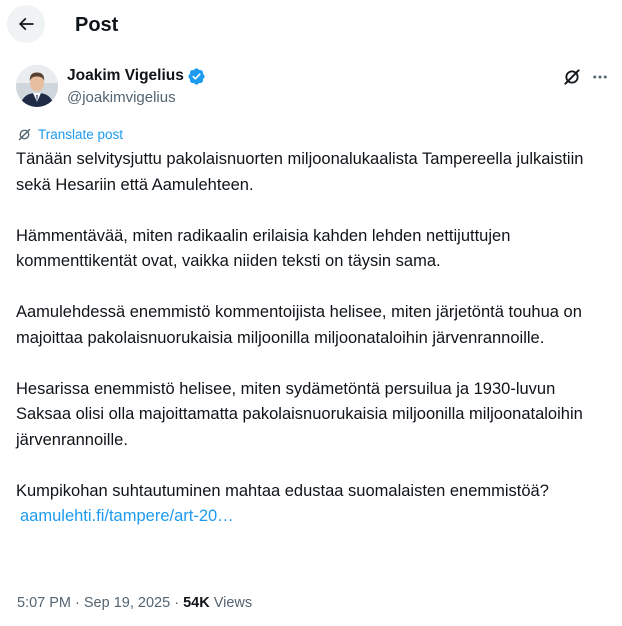 The height and width of the screenshot is (626, 622). What do you see at coordinates (97, 25) in the screenshot?
I see `page-title: Post` at bounding box center [97, 25].